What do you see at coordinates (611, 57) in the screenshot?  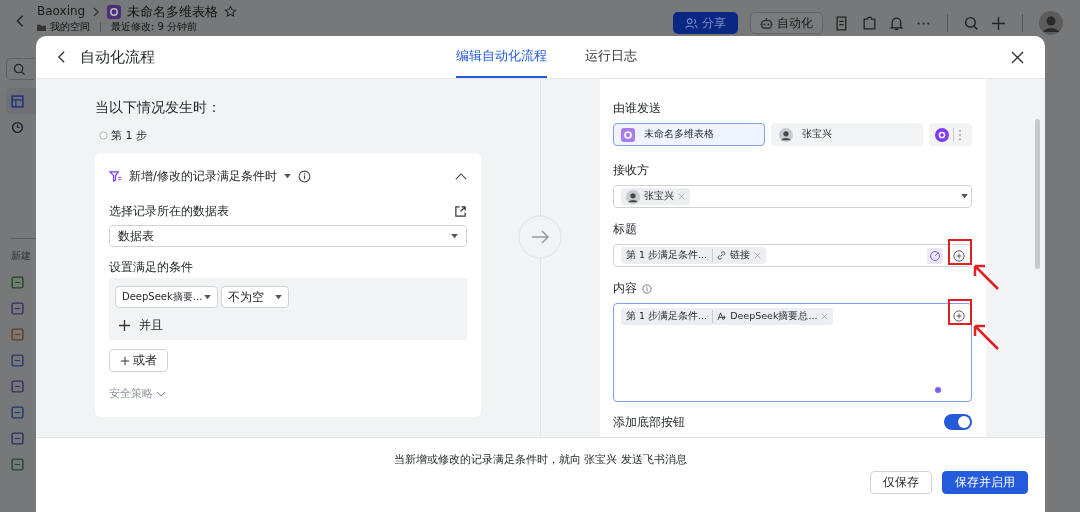 I see `tab: 运行日志` at bounding box center [611, 57].